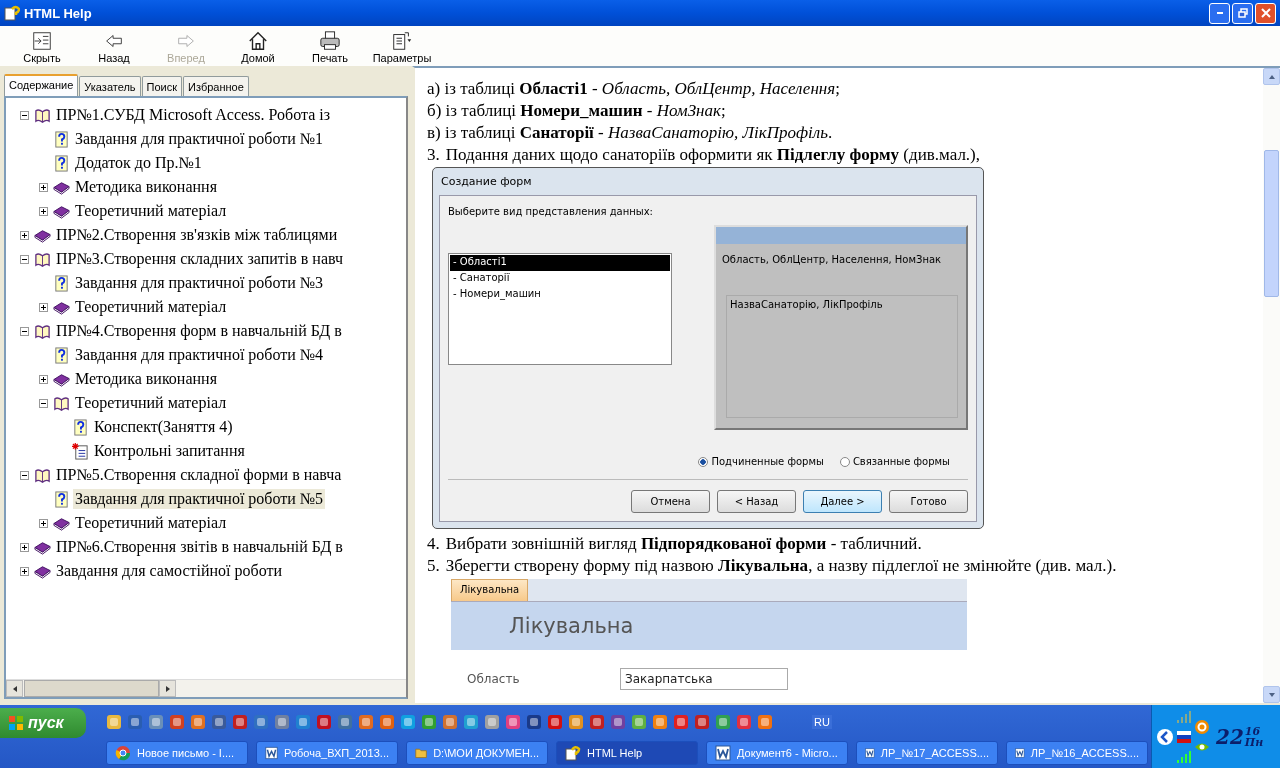 The image size is (1280, 768). I want to click on tree-item: ПР№6.Створення звітів в навчальній БД в, so click(199, 547).